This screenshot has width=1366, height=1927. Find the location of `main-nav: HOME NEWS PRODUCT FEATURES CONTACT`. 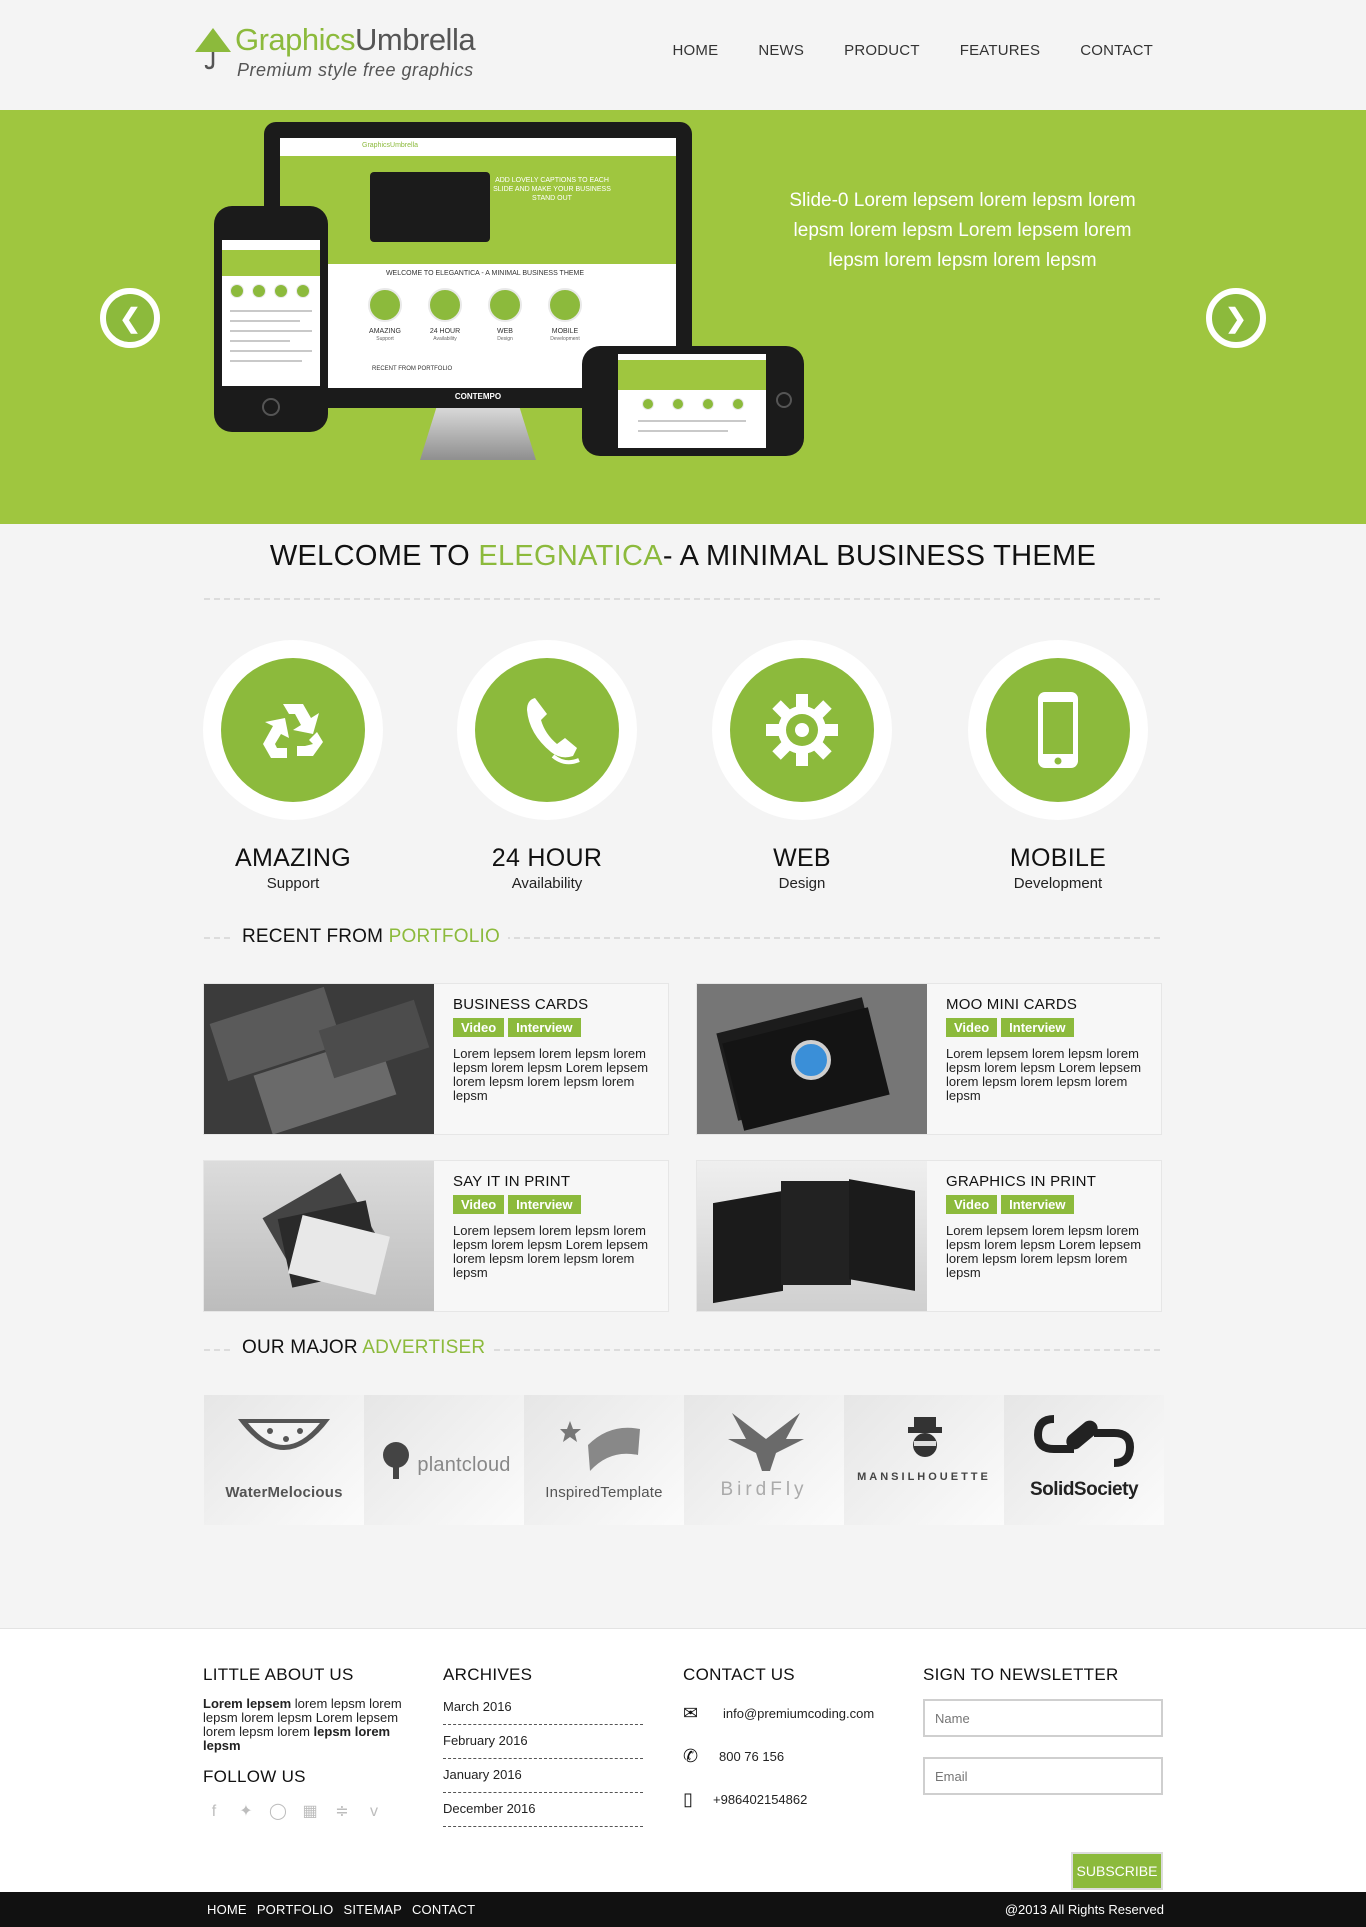

main-nav: HOME NEWS PRODUCT FEATURES CONTACT is located at coordinates (913, 50).